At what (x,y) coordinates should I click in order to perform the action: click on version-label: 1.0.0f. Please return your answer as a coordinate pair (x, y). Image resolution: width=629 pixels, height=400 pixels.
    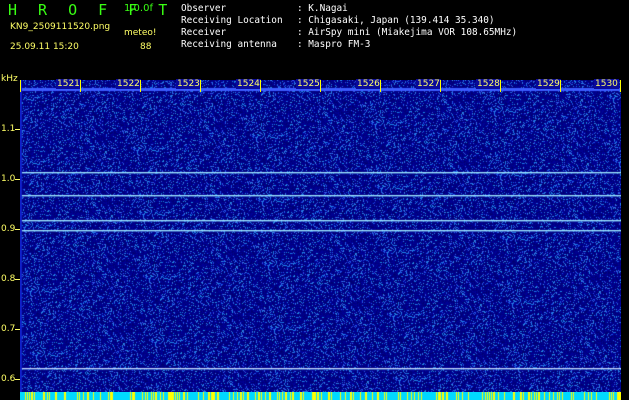
    Looking at the image, I should click on (138, 8).